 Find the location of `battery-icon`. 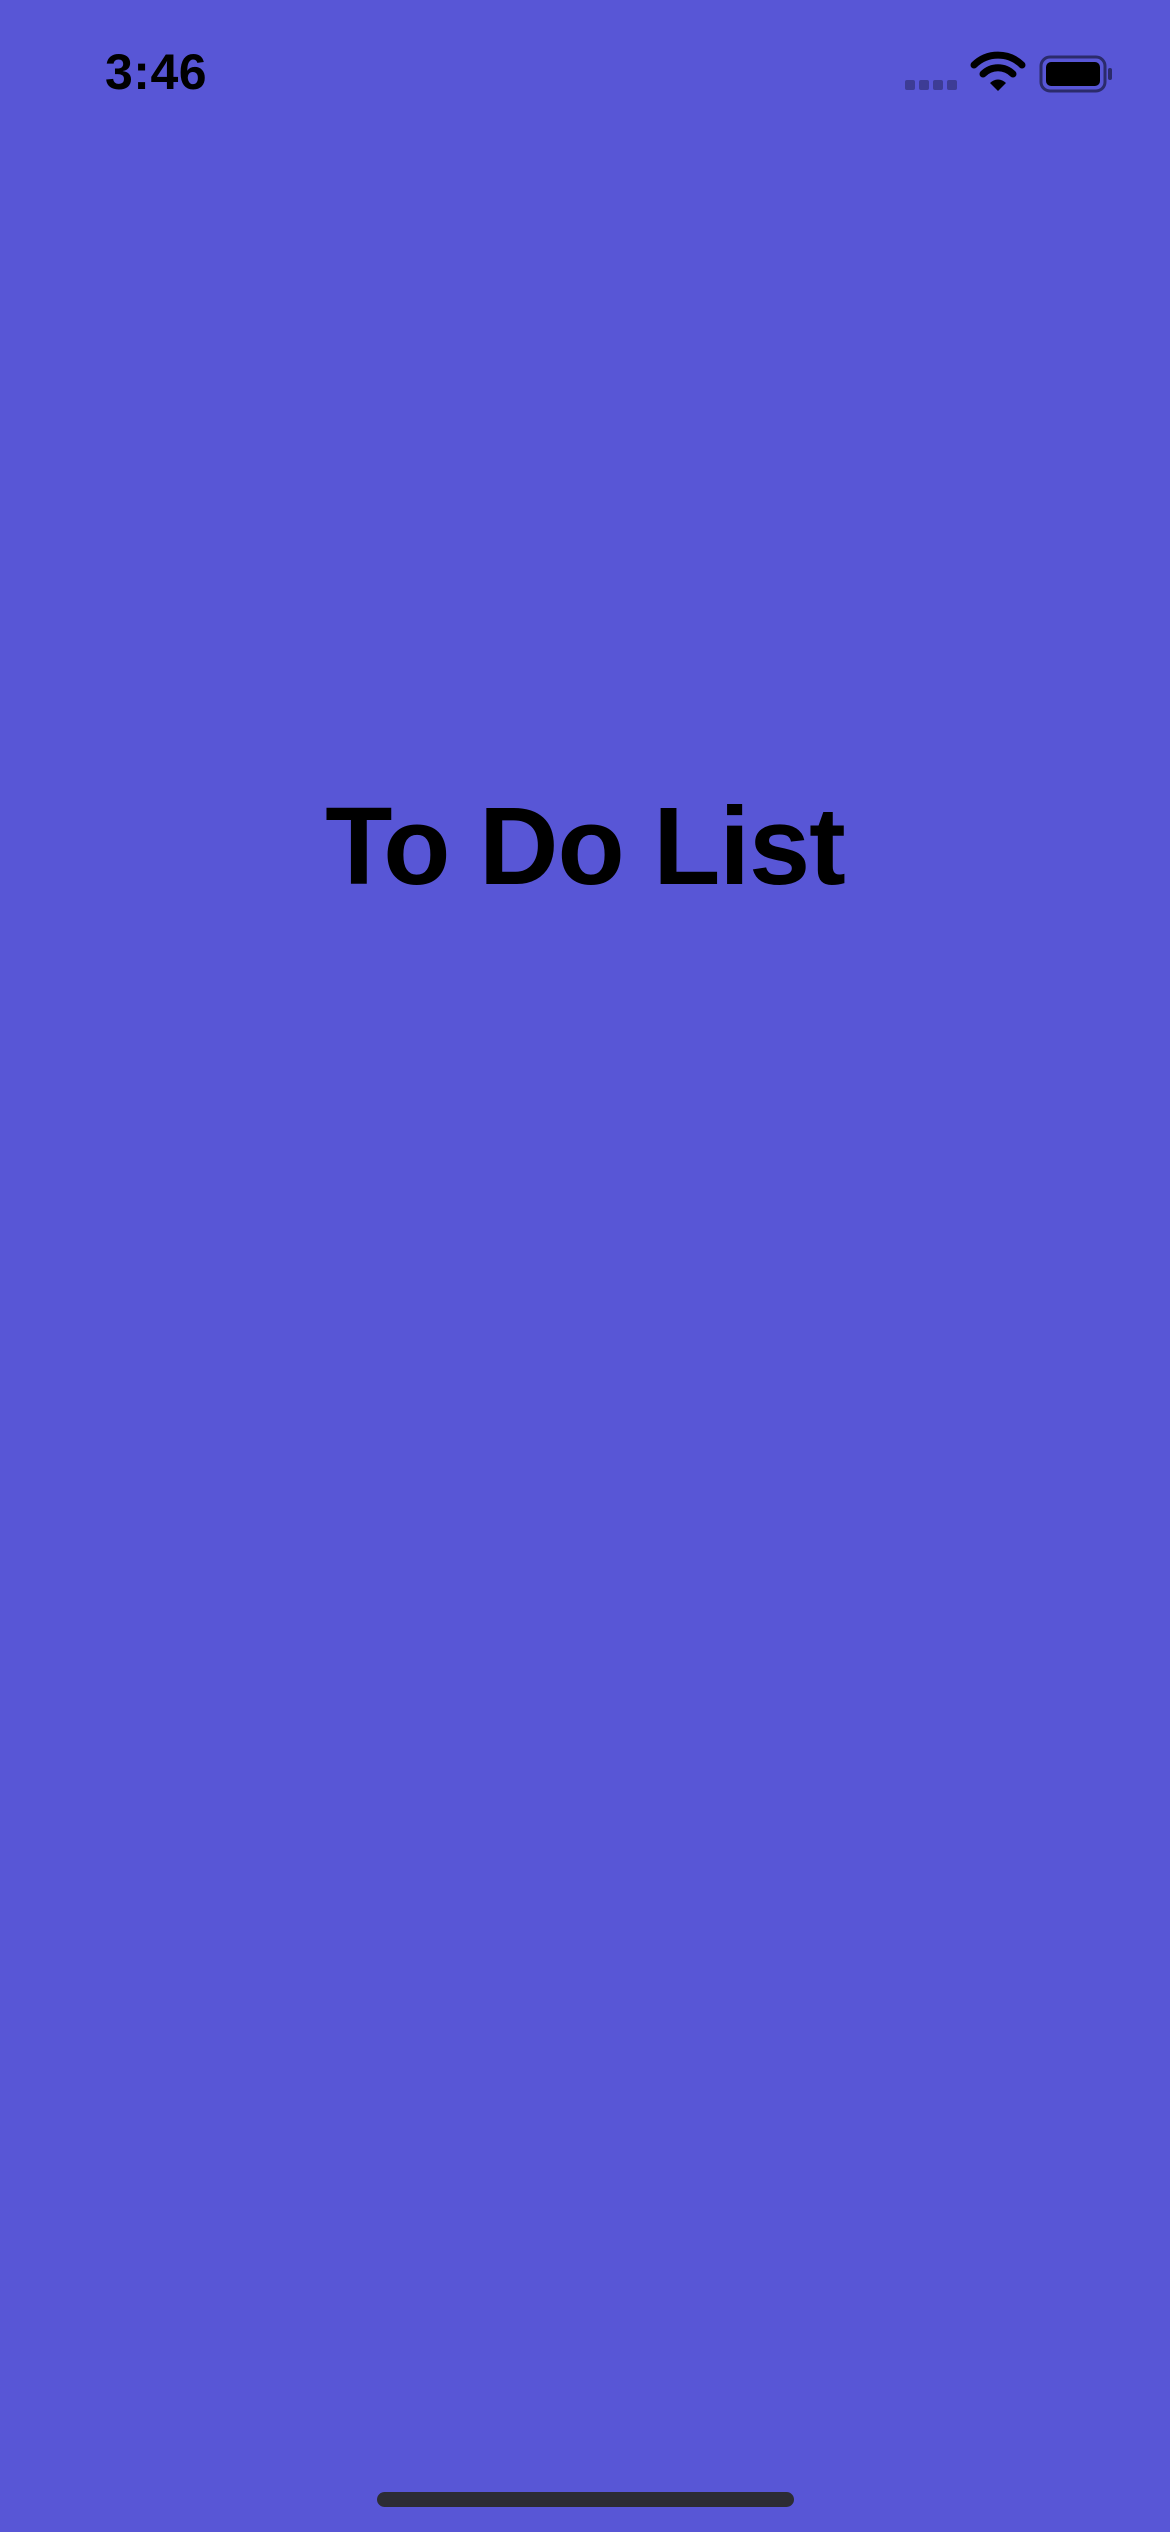

battery-icon is located at coordinates (1077, 74).